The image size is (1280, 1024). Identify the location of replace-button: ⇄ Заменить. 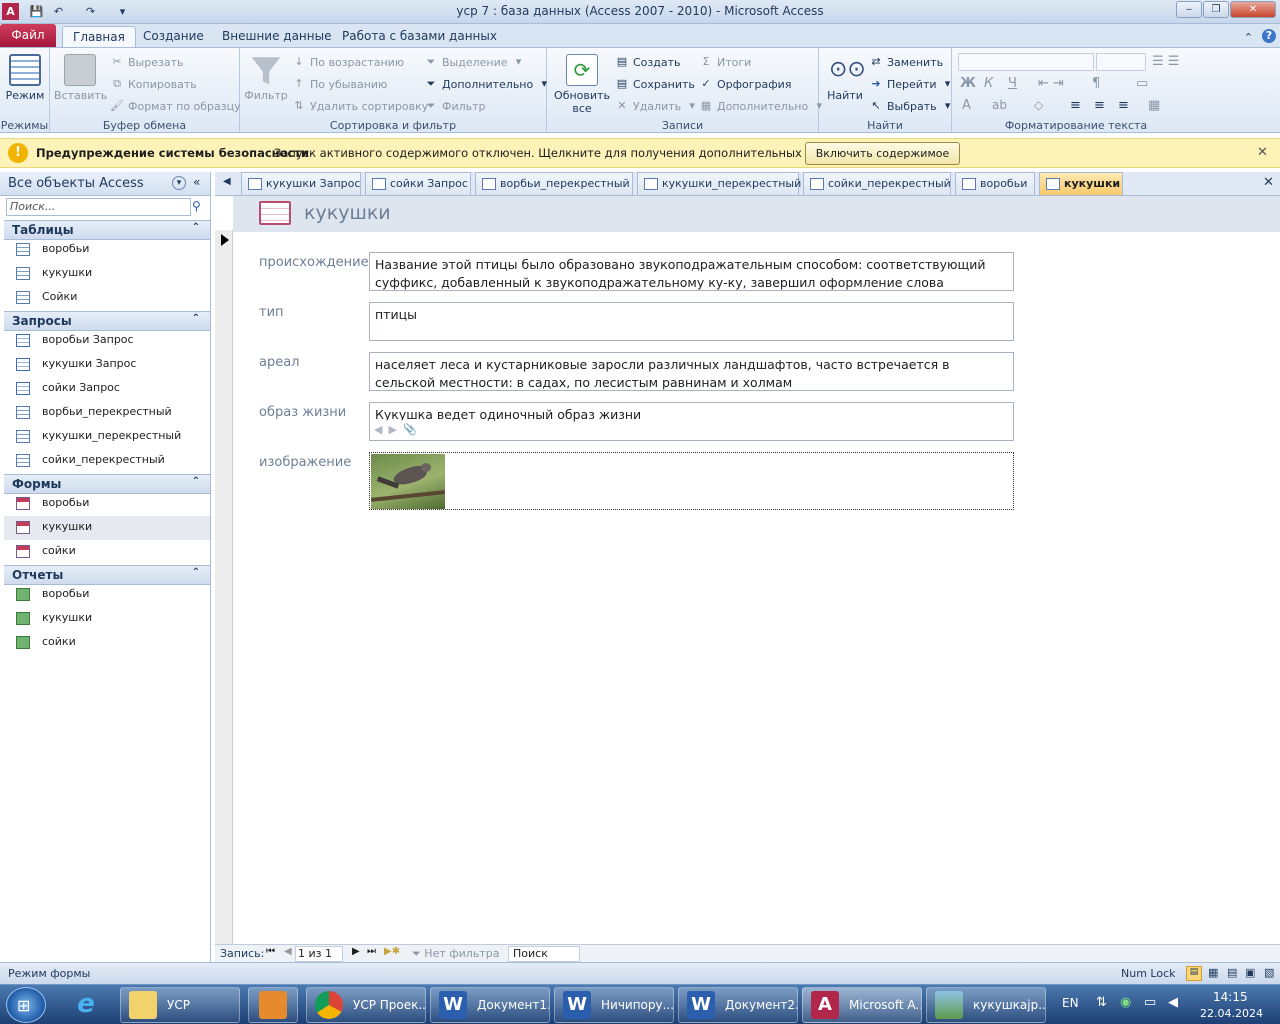
(906, 62).